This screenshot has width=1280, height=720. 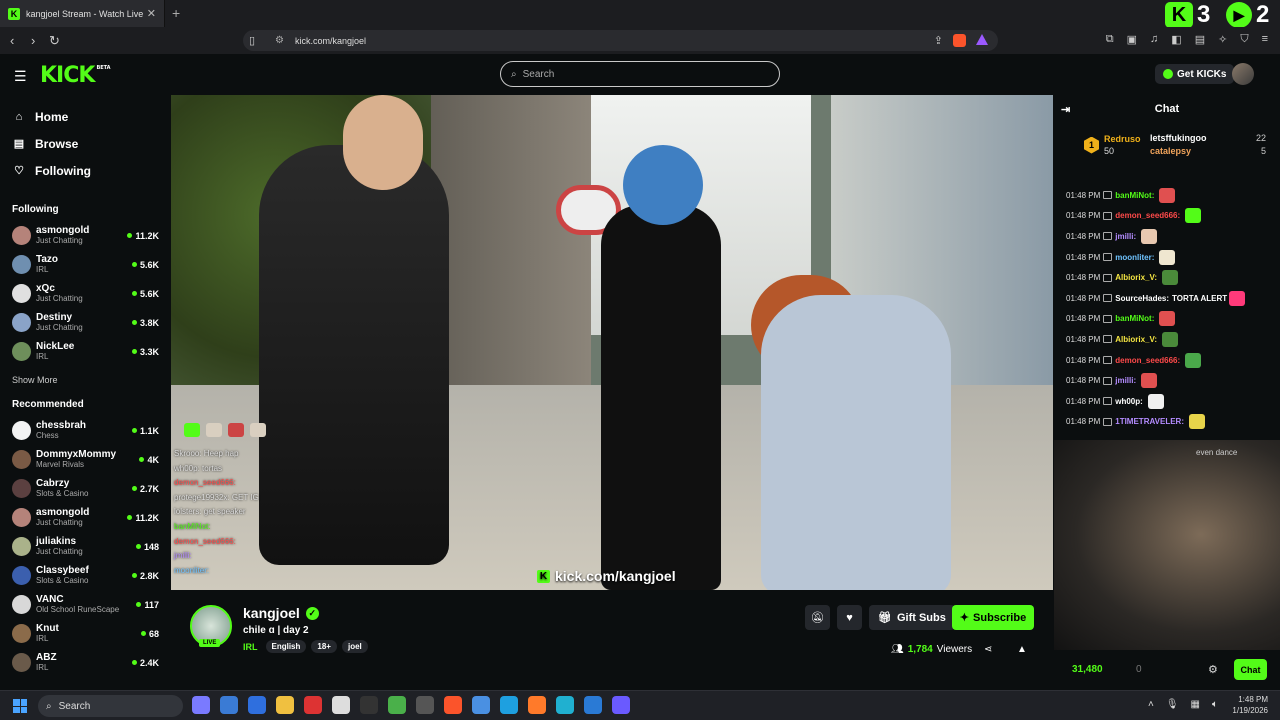 I want to click on url-field: ▯ ⚙ kick.com/kangjoel ⇪, so click(x=620, y=40).